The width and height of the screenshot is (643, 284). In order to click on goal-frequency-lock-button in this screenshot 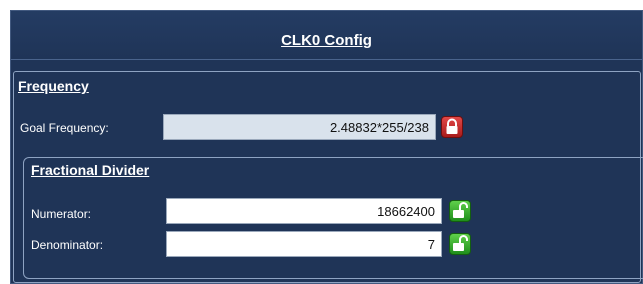, I will do `click(452, 127)`.